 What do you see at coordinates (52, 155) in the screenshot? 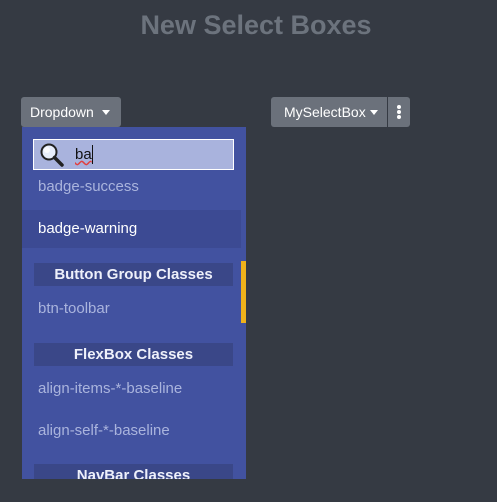
I see `search-icon` at bounding box center [52, 155].